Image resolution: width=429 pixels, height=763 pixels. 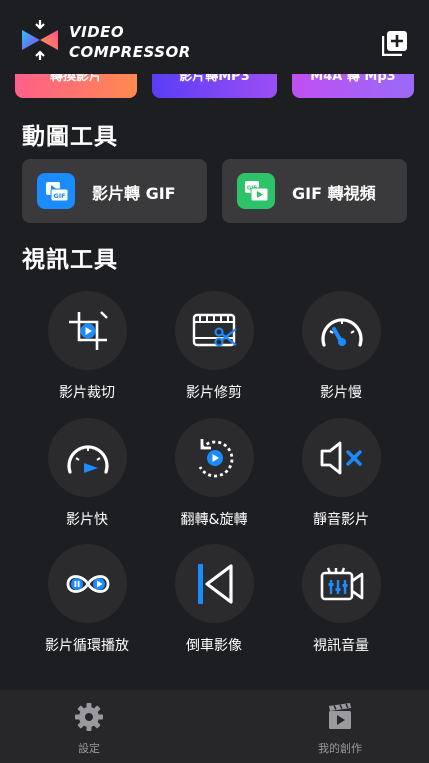 I want to click on gif-to-video-card: GIF GIF 轉視頻, so click(x=314, y=191).